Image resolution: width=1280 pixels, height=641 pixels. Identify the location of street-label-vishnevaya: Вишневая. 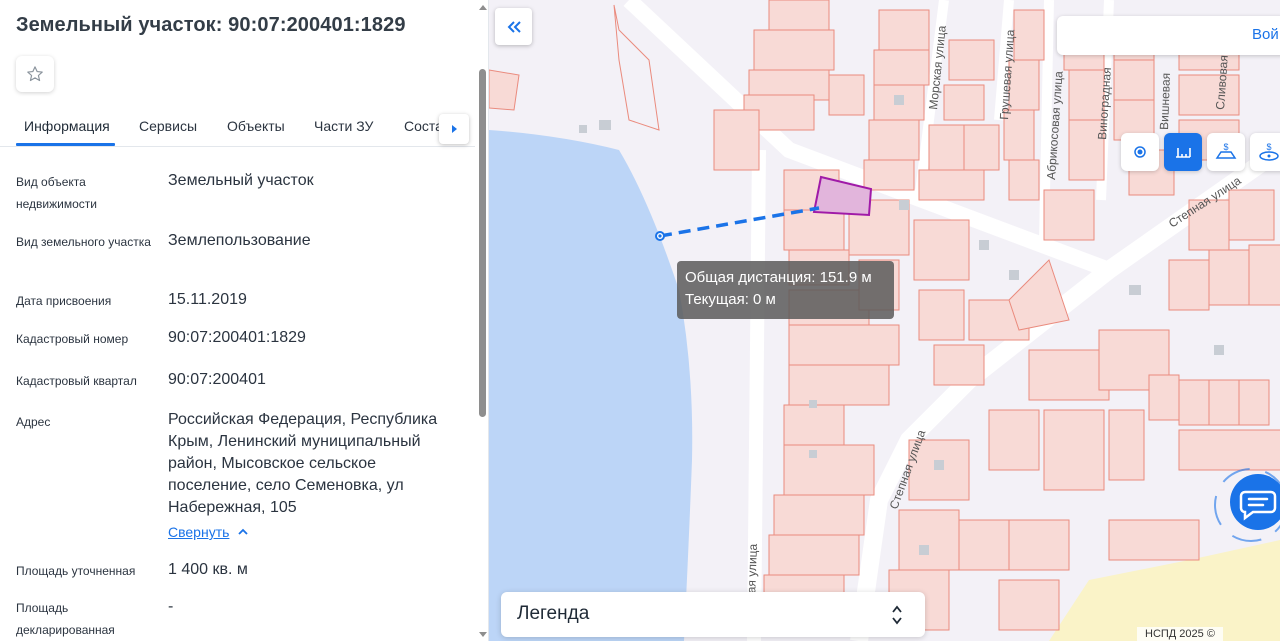
(1165, 102).